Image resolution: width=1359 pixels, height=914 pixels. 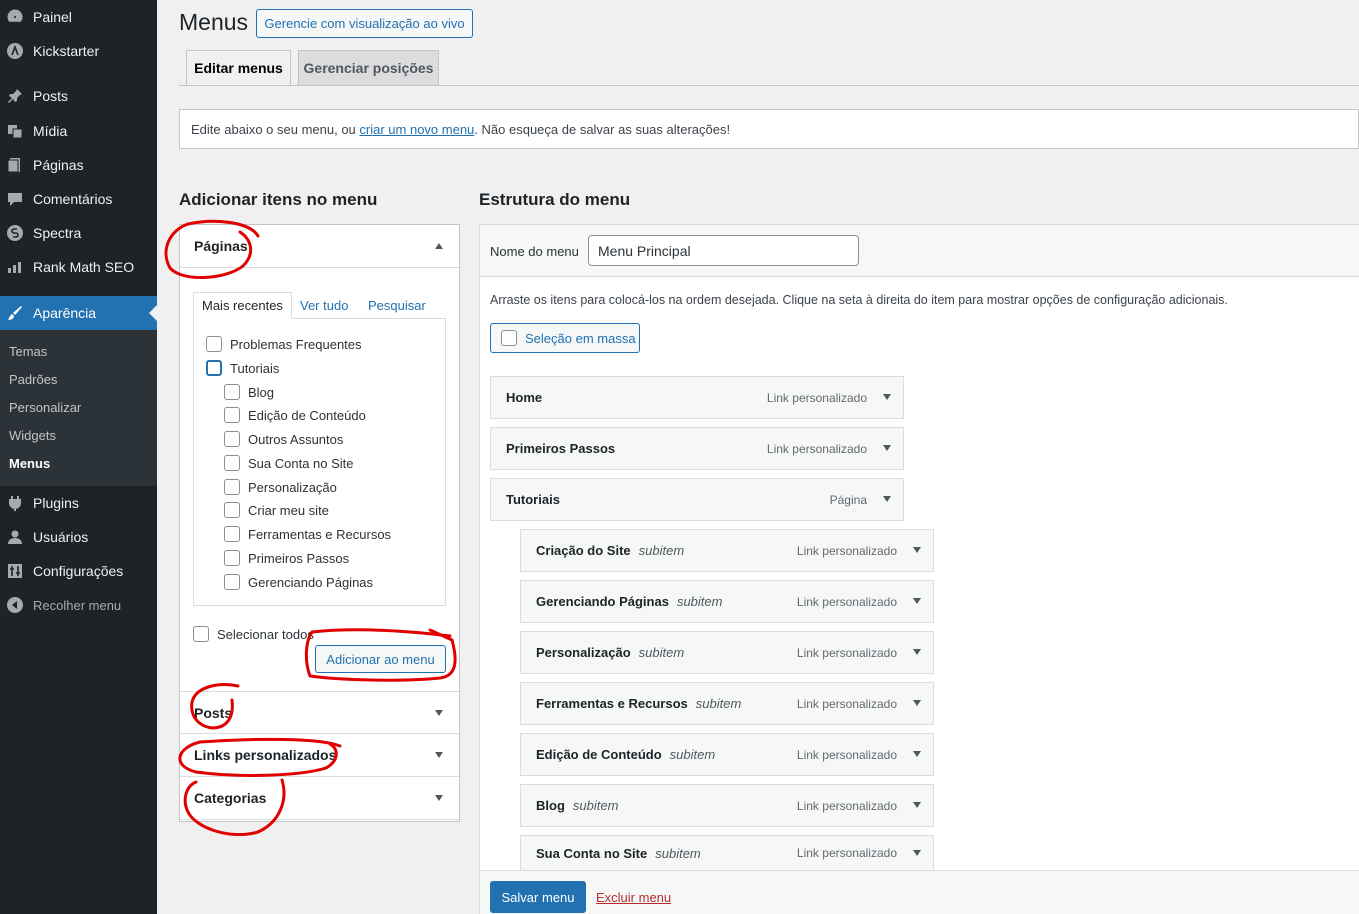 What do you see at coordinates (15, 233) in the screenshot?
I see `spectra-icon` at bounding box center [15, 233].